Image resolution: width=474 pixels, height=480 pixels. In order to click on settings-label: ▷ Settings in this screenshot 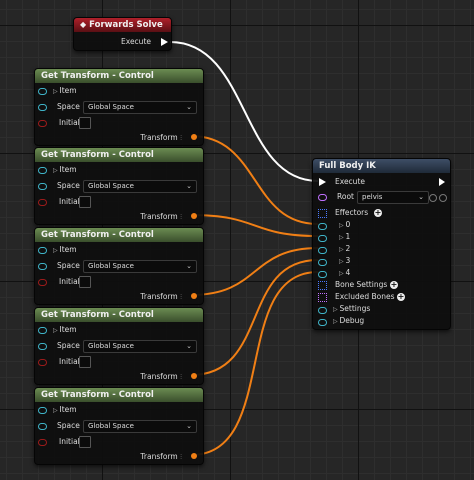, I will do `click(352, 308)`.